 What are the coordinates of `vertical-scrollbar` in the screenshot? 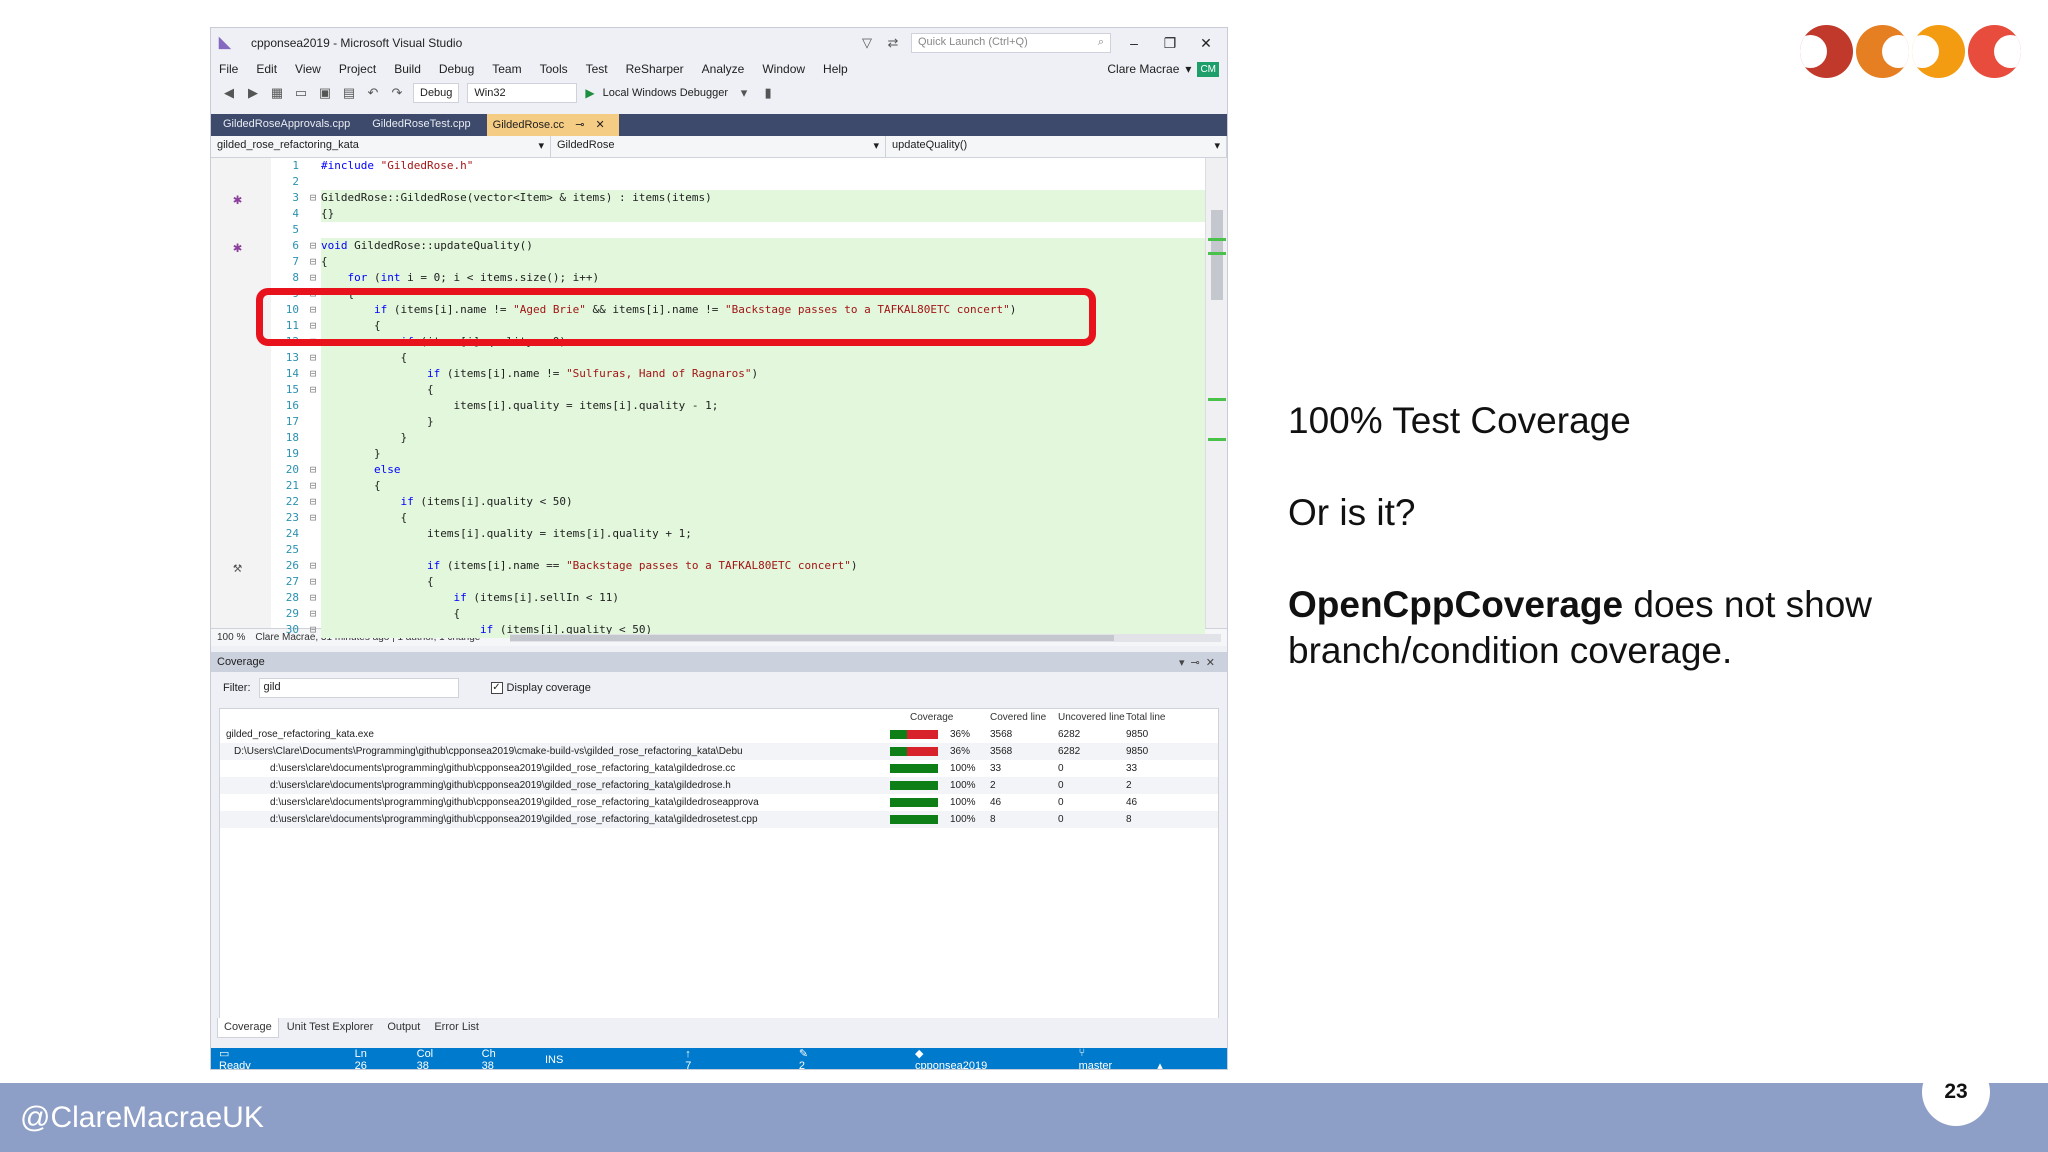 It's located at (1216, 393).